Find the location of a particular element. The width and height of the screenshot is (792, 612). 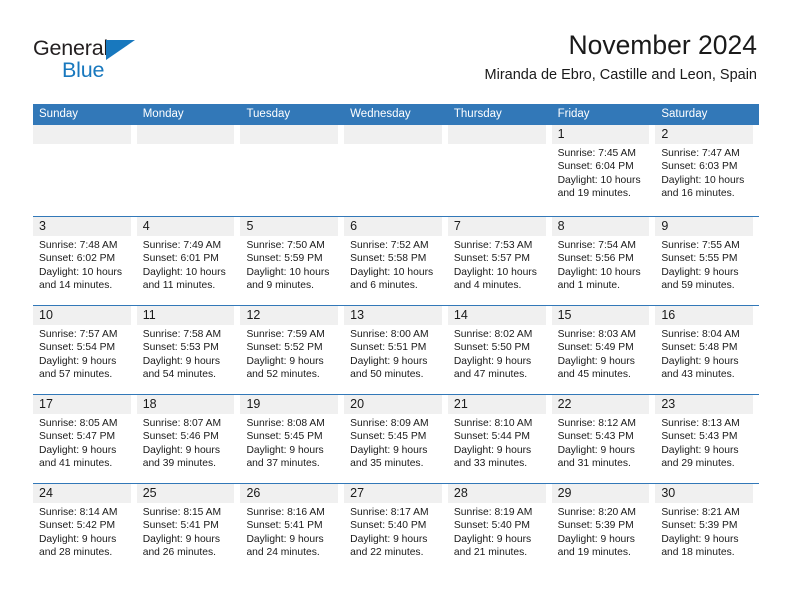

day-daylight-2-text: and 45 minutes. is located at coordinates (594, 375).